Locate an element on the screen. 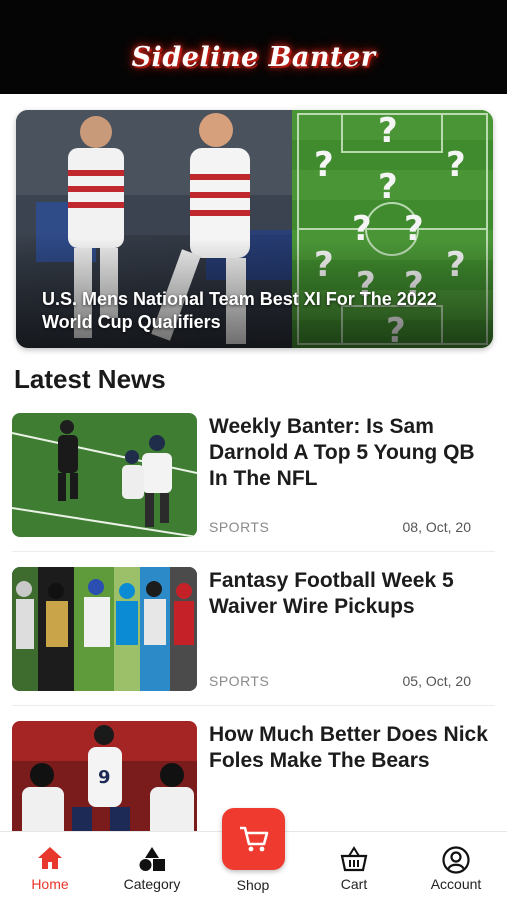  tab-category: Category is located at coordinates (152, 866).